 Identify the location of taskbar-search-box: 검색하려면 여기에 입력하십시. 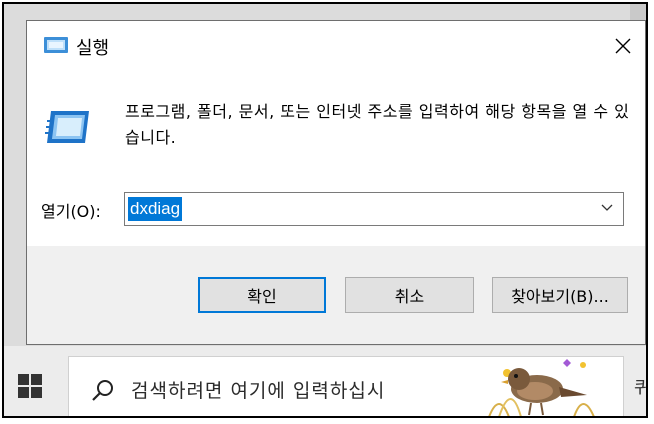
(346, 386).